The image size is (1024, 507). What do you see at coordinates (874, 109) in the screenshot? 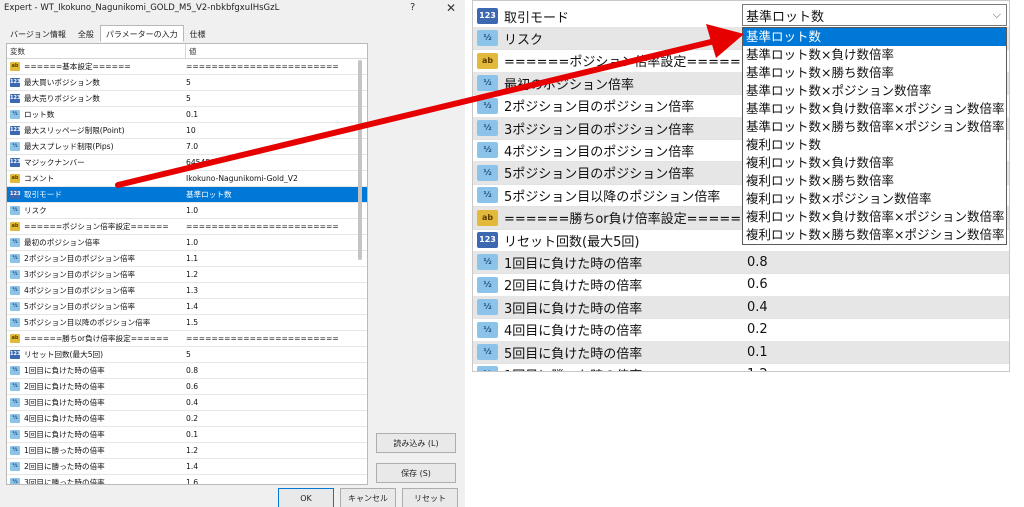
I see `dropdown-option: 基準ロット数×負け数倍率×ポジション数倍率` at bounding box center [874, 109].